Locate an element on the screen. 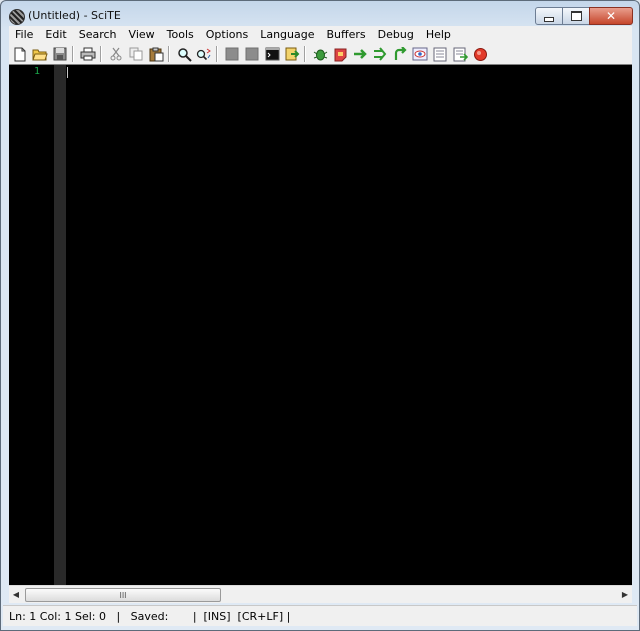 The width and height of the screenshot is (640, 631). maximize-button is located at coordinates (576, 16).